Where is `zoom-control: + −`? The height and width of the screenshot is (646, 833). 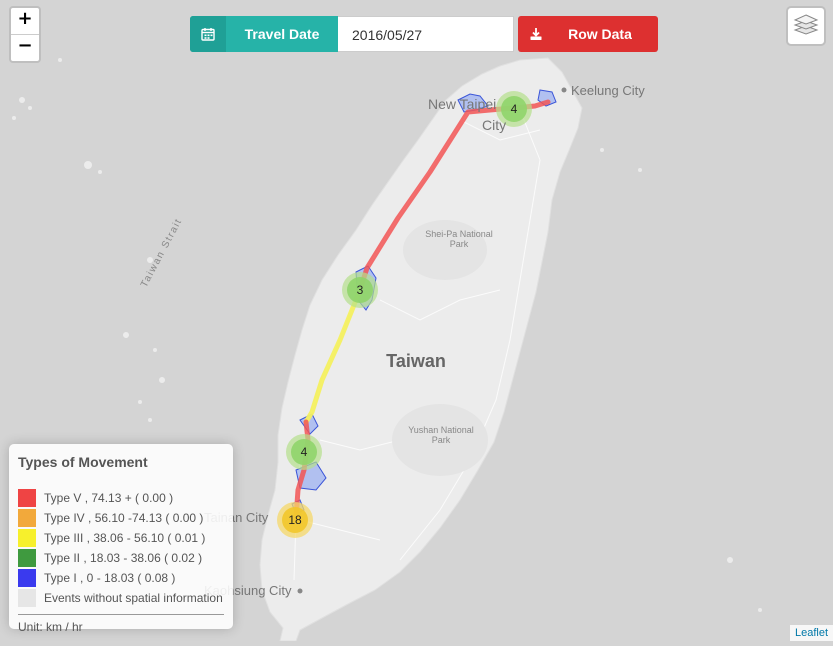 zoom-control: + − is located at coordinates (25, 34).